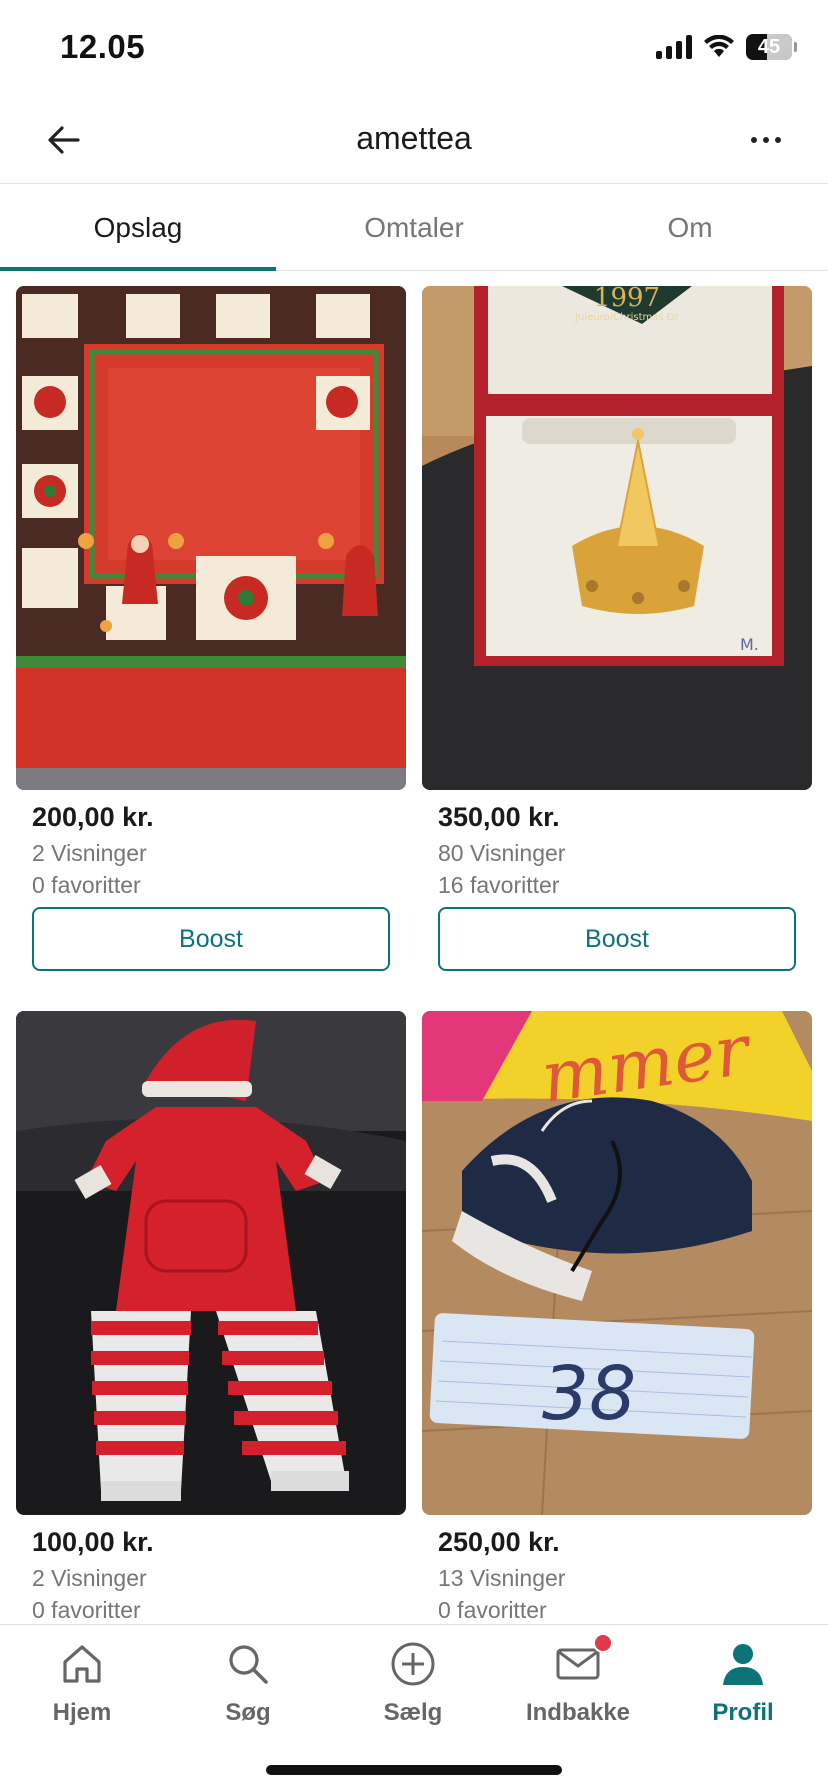  Describe the element at coordinates (502, 1578) in the screenshot. I see `listing-views: 13 Visninger` at that location.